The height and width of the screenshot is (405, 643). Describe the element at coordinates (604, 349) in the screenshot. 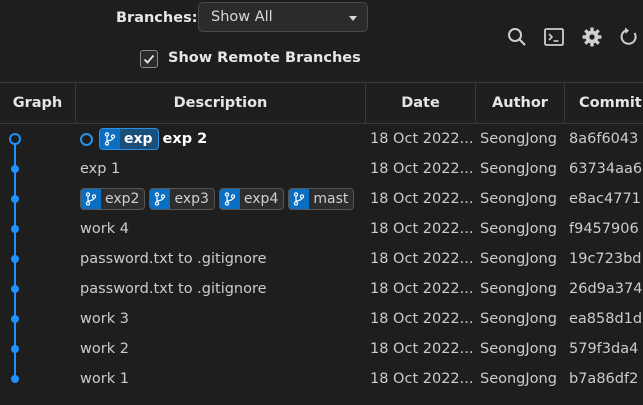

I see `commit-hash: 579f3da4` at that location.